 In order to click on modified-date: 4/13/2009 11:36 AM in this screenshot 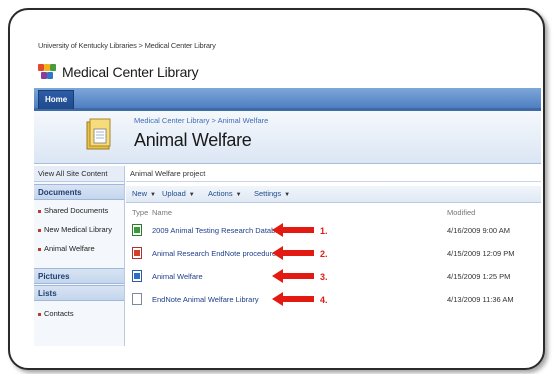, I will do `click(480, 299)`.